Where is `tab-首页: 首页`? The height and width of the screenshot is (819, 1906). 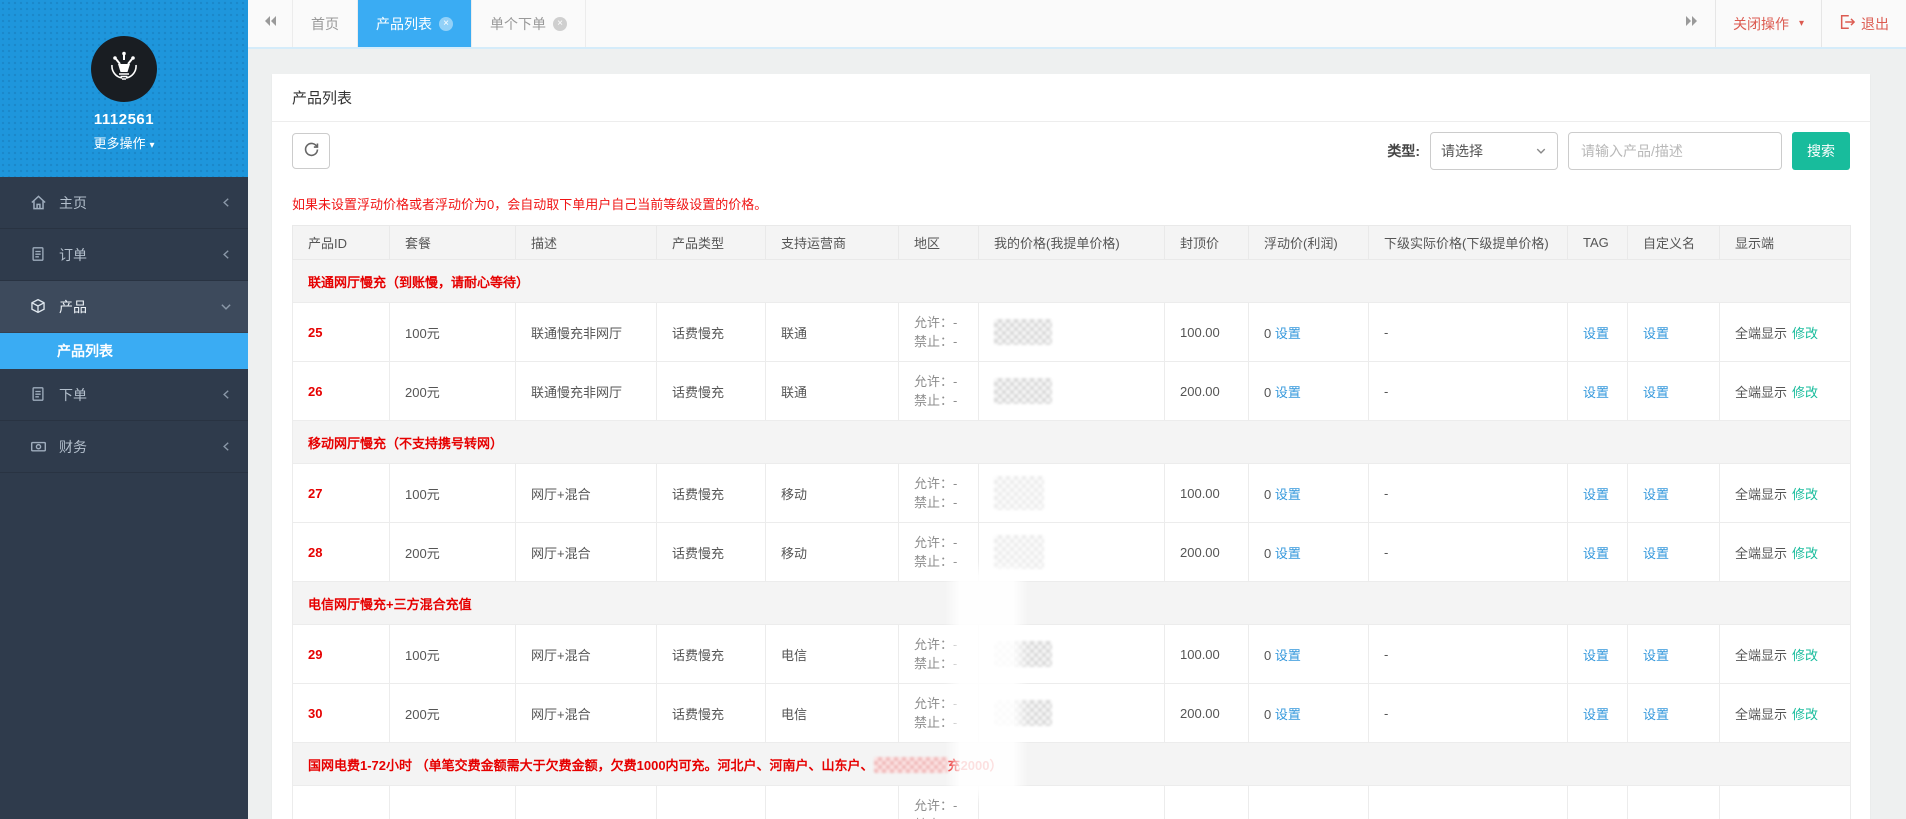
tab-首页: 首页 is located at coordinates (325, 23).